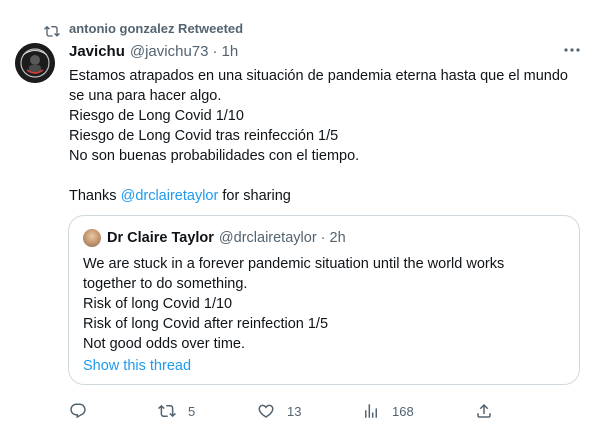 The width and height of the screenshot is (598, 434). I want to click on more-options-icon, so click(572, 50).